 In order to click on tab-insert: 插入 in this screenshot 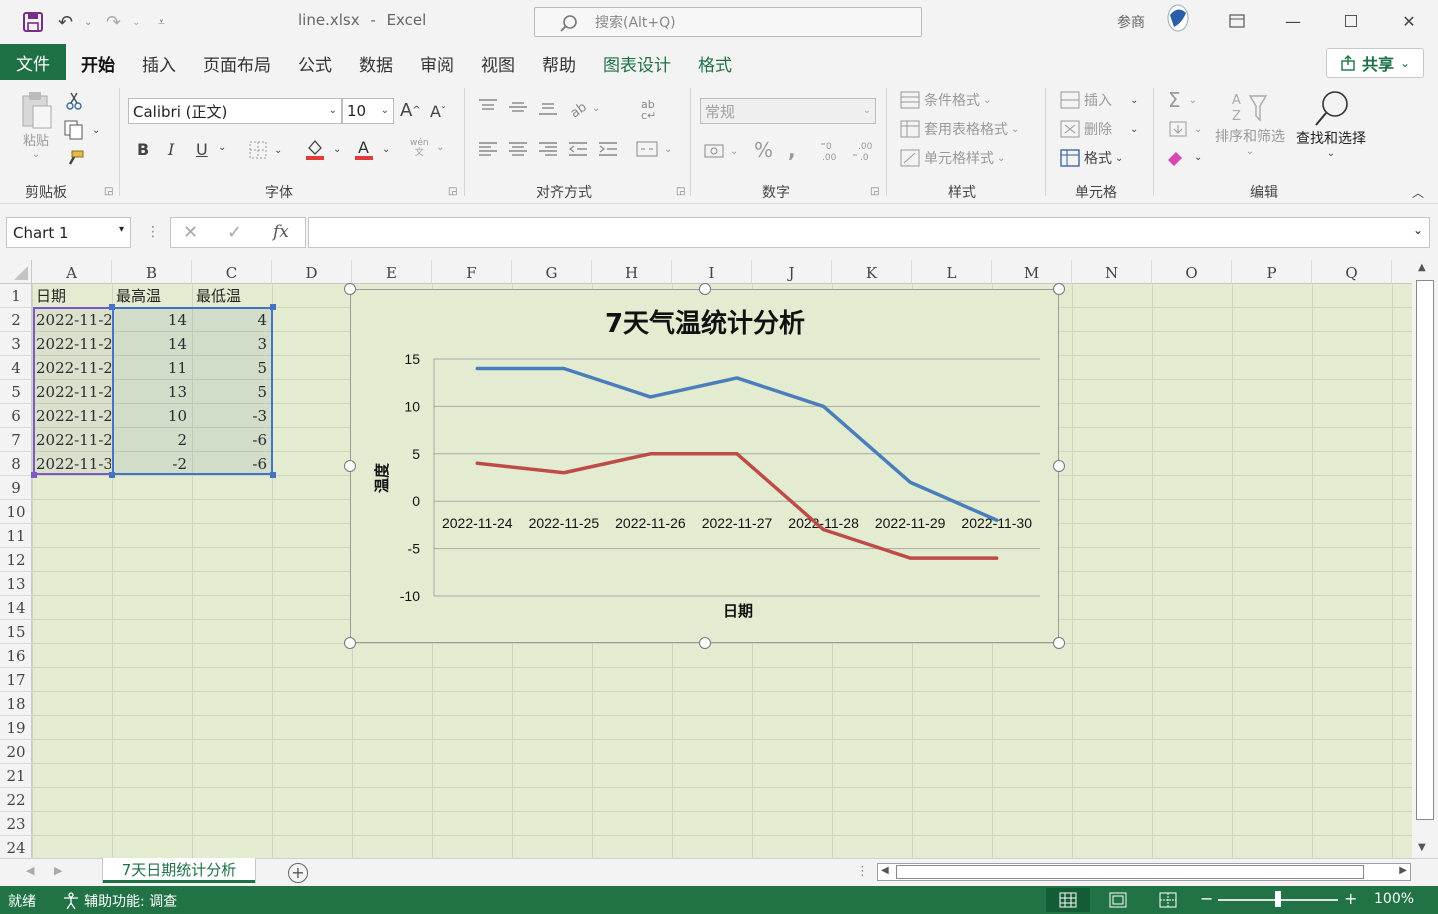, I will do `click(159, 63)`.